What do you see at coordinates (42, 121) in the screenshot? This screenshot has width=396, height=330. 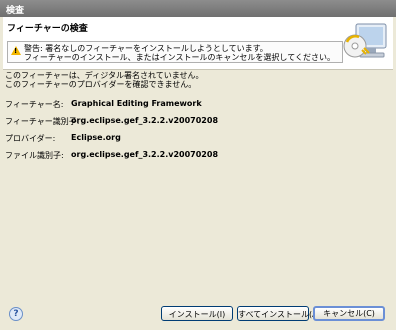 I see `feature-id-label: フィーチャー識別子:` at bounding box center [42, 121].